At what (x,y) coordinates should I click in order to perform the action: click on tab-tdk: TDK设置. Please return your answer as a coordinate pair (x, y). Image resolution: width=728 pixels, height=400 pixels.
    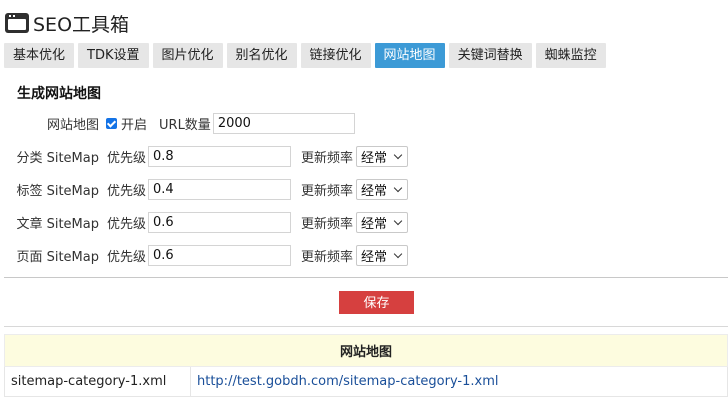
    Looking at the image, I should click on (113, 55).